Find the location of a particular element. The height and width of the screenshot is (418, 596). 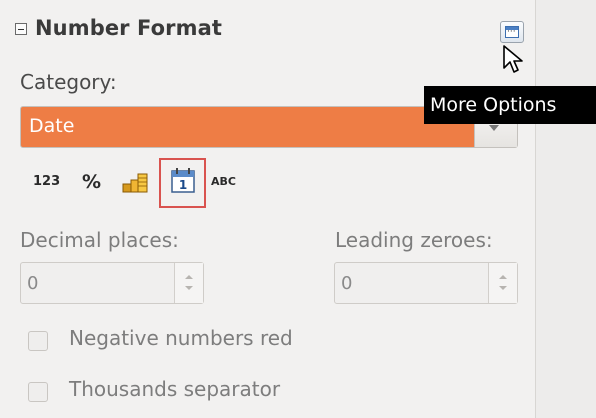

mouse-cursor-icon is located at coordinates (513, 59).